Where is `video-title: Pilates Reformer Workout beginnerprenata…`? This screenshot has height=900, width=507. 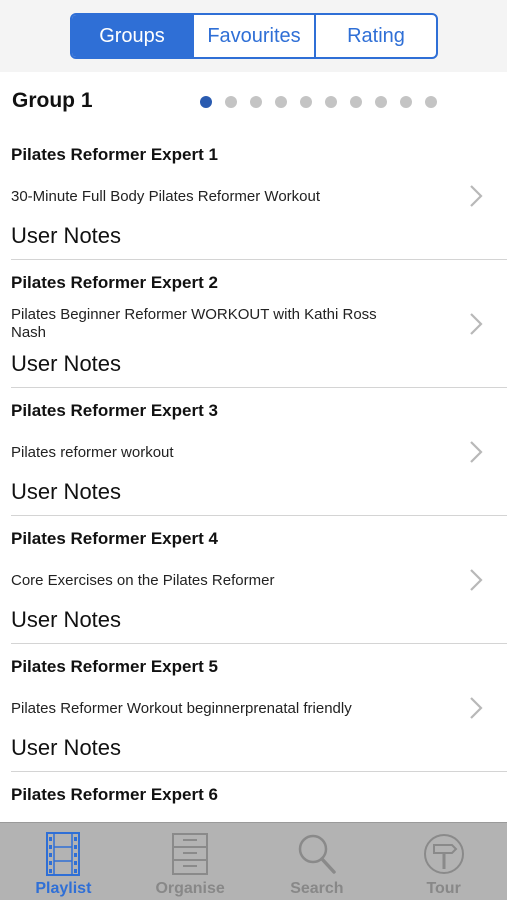
video-title: Pilates Reformer Workout beginnerprenata… is located at coordinates (181, 708).